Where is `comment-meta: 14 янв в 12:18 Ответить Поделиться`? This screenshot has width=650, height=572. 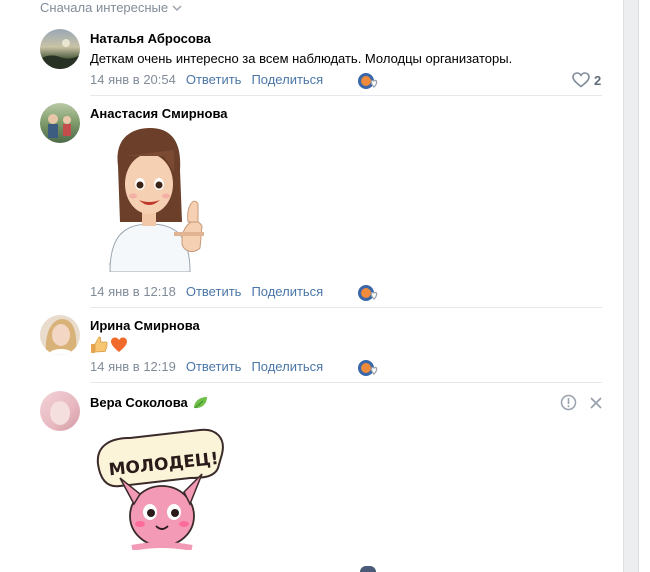
comment-meta: 14 янв в 12:18 Ответить Поделиться is located at coordinates (206, 291).